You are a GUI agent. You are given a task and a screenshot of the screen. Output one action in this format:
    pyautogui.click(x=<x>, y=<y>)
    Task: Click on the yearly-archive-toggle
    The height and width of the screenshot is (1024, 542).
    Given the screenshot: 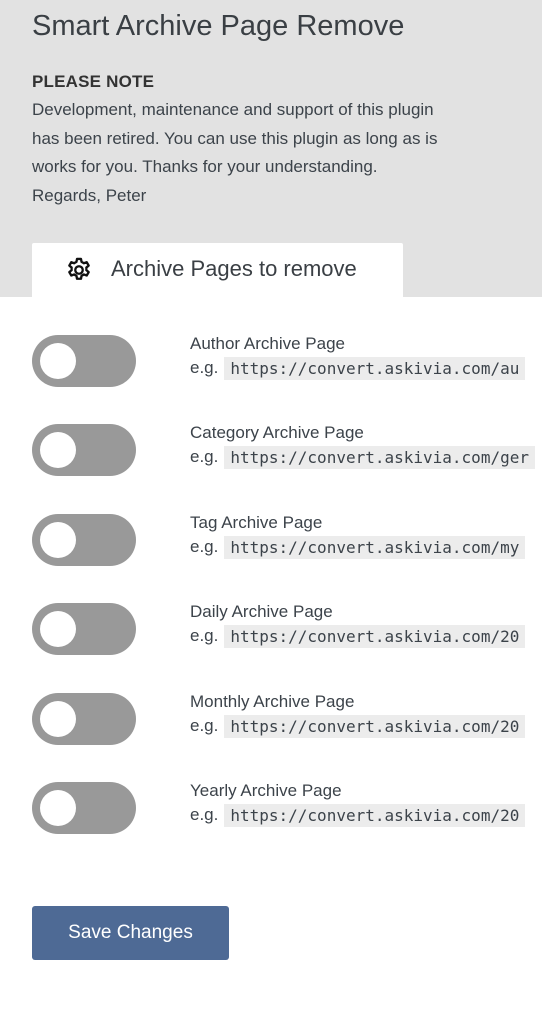 What is the action you would take?
    pyautogui.click(x=84, y=808)
    